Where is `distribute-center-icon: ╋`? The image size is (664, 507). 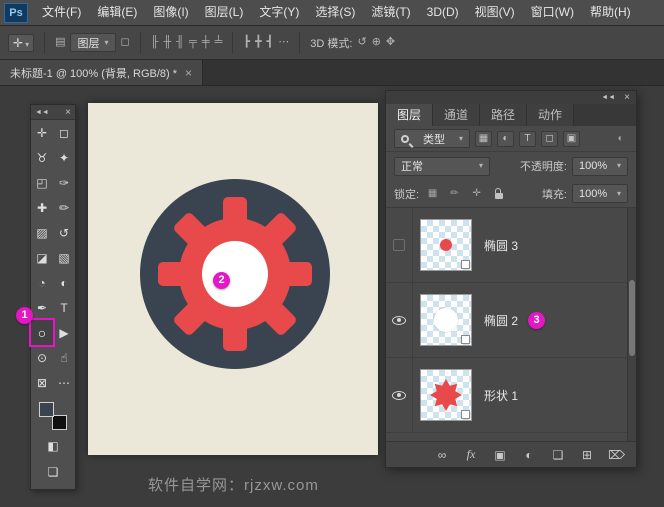 distribute-center-icon: ╋ is located at coordinates (258, 42).